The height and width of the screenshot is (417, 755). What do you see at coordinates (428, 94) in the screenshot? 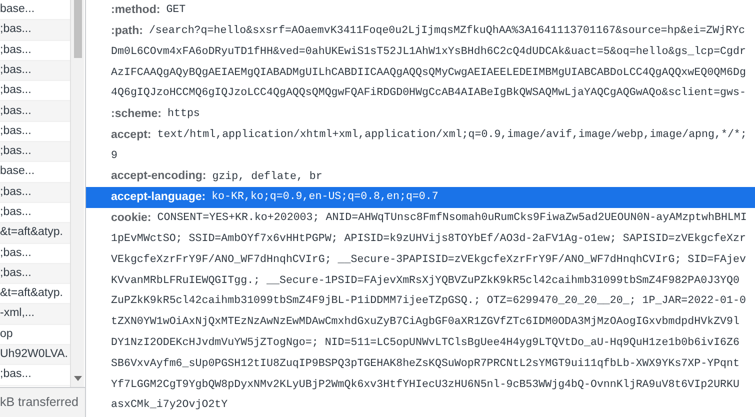
I see `header-value: 4Q6gIQJzoHCCMQ6gIQJzoLCC4QgAQQsQMQgwFQAFiRDGD0HWgCcAB4AIABeIgBkQWSAQMwLjaYAQCgAQGwAQo&sclient=gws-` at bounding box center [428, 94].